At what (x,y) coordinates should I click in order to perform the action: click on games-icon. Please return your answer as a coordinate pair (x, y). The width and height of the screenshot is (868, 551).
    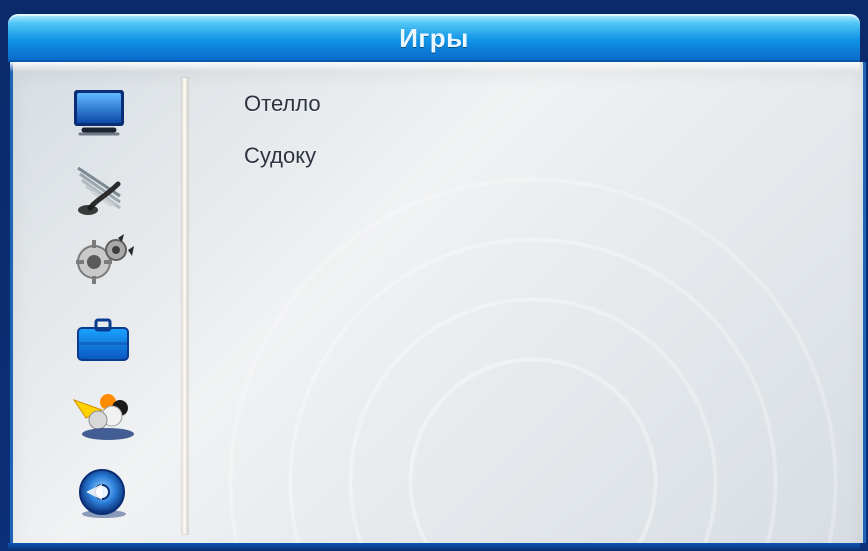
    Looking at the image, I should click on (103, 413).